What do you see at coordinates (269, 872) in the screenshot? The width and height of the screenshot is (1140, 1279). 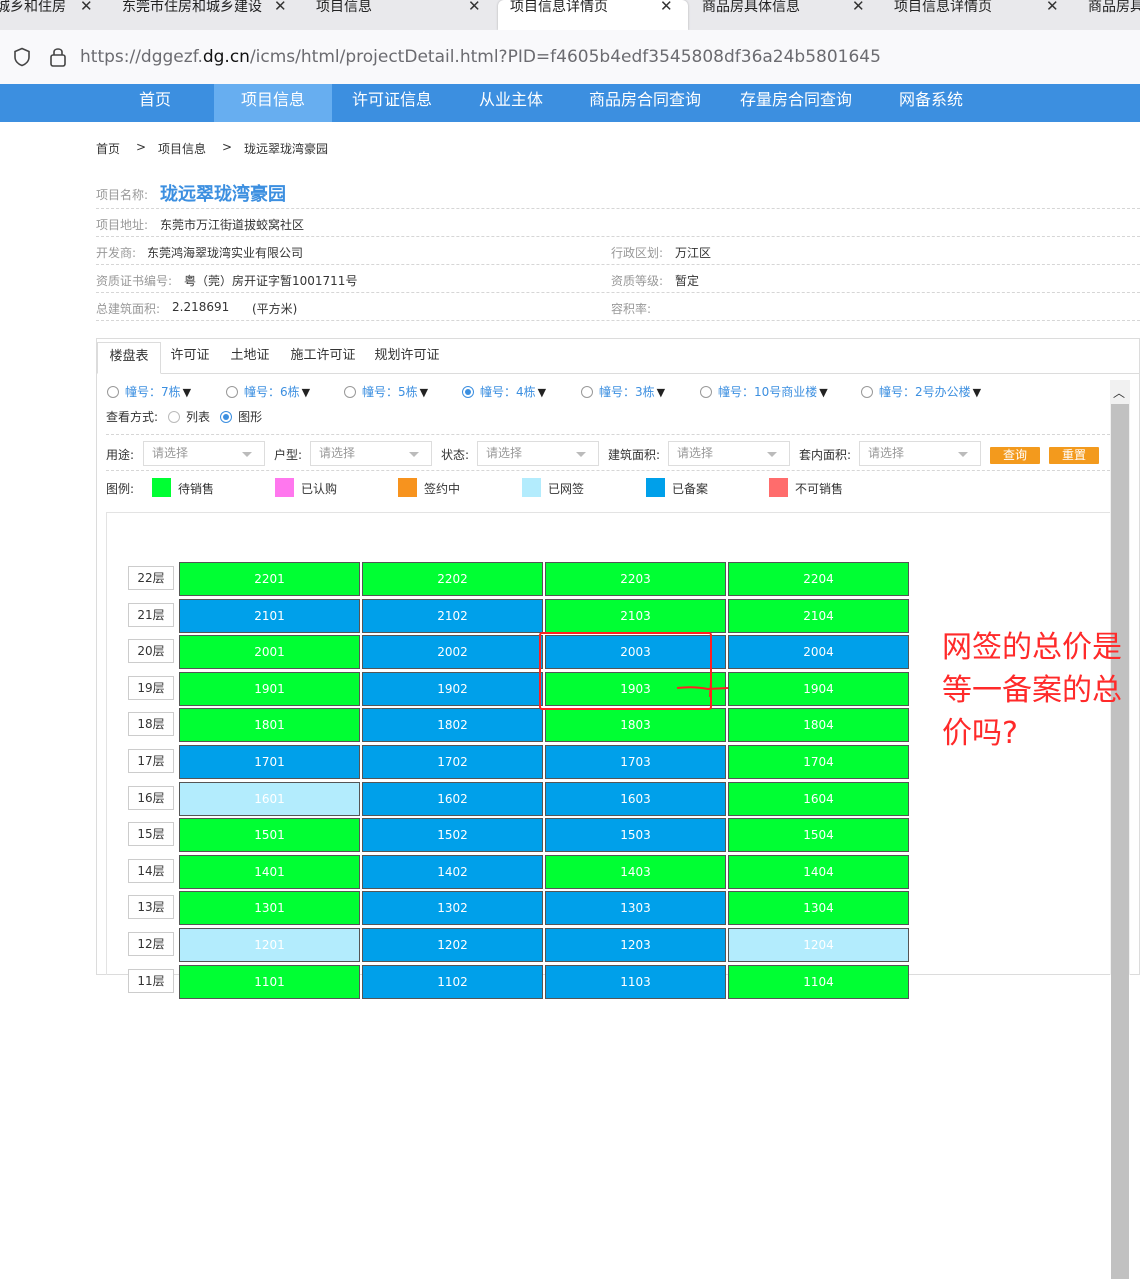 I see `unit-cell-1401: 1401` at bounding box center [269, 872].